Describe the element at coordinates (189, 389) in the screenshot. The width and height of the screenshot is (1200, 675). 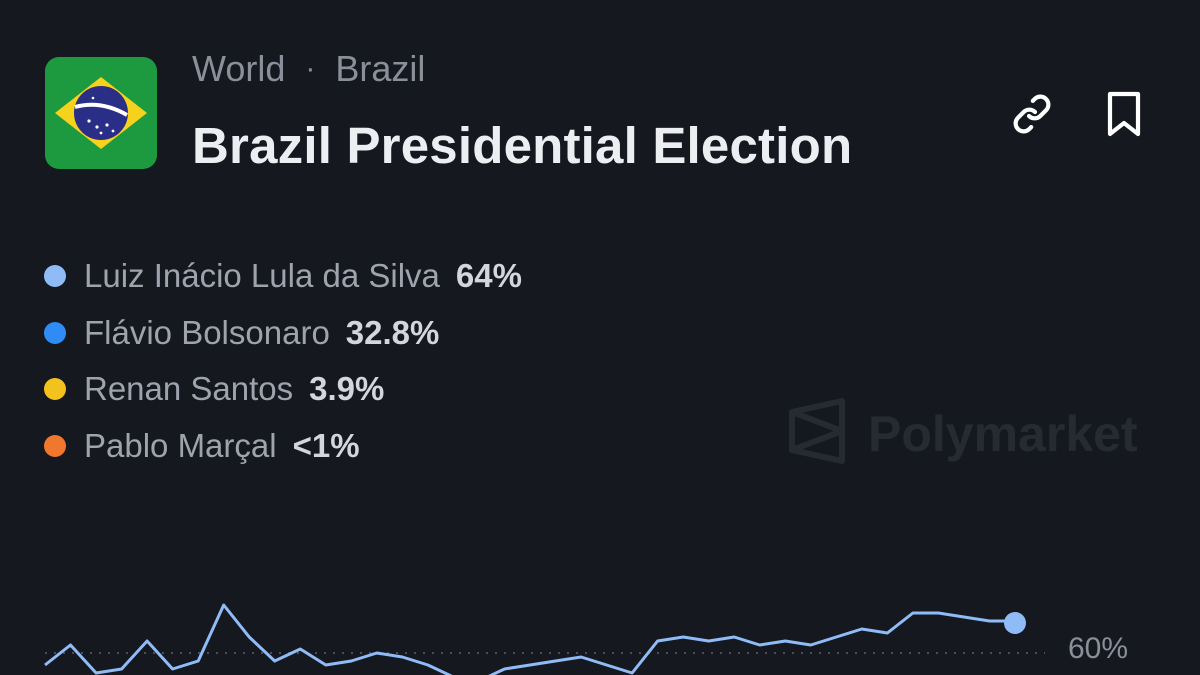
I see `outcome-name: Renan Santos` at that location.